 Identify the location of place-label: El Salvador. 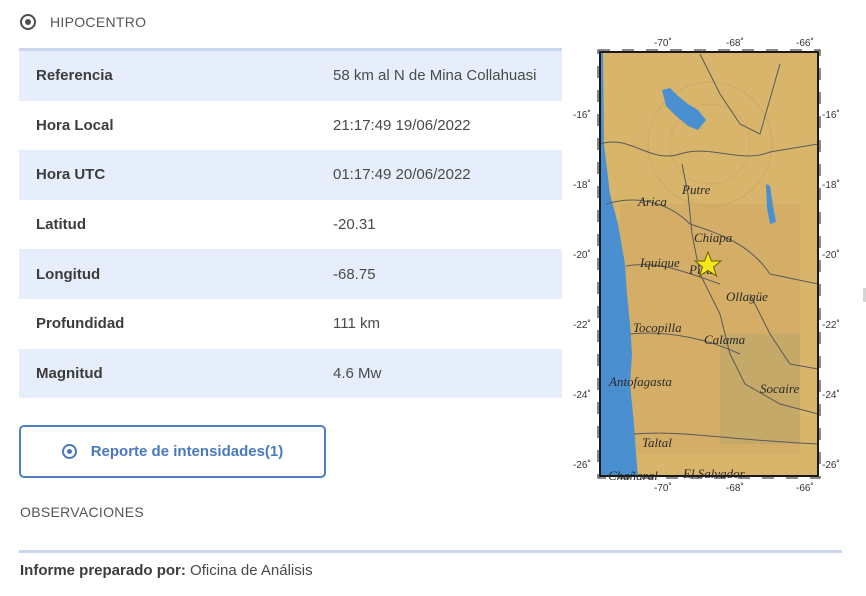
(714, 473).